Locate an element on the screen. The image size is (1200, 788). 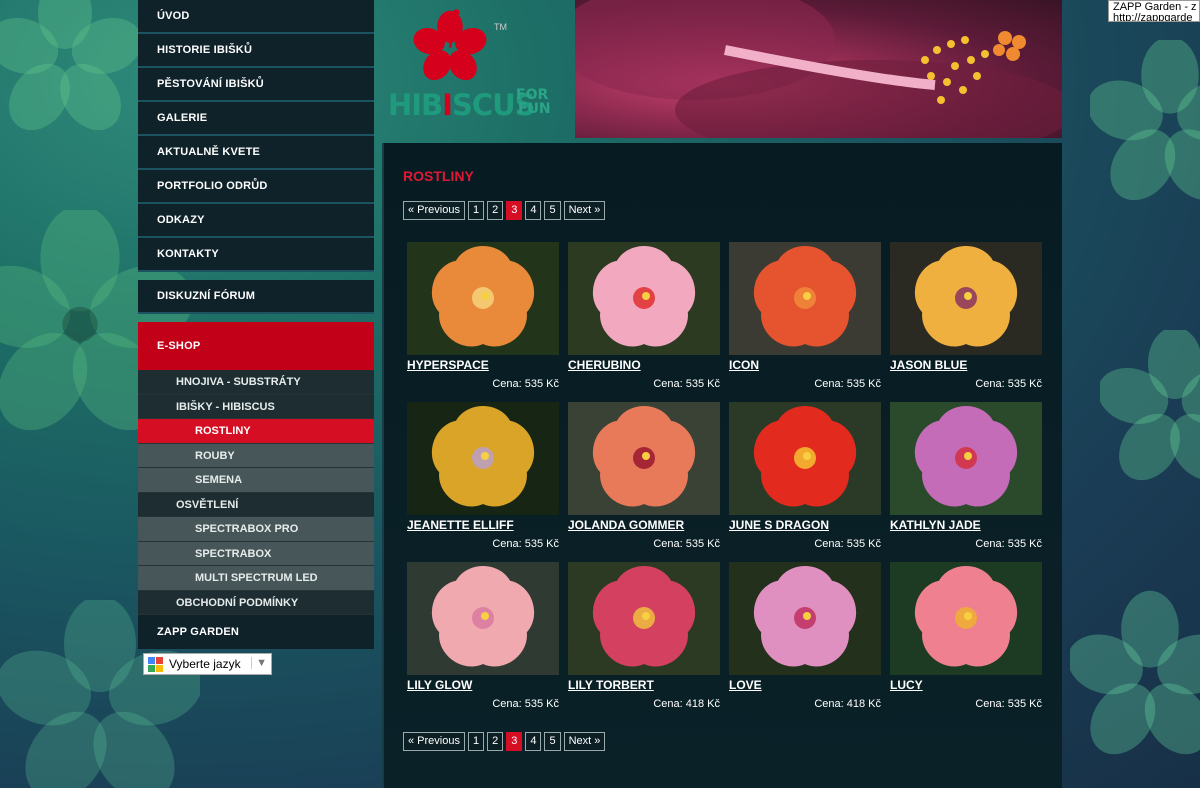
product-name-link: LOVE is located at coordinates (745, 685).